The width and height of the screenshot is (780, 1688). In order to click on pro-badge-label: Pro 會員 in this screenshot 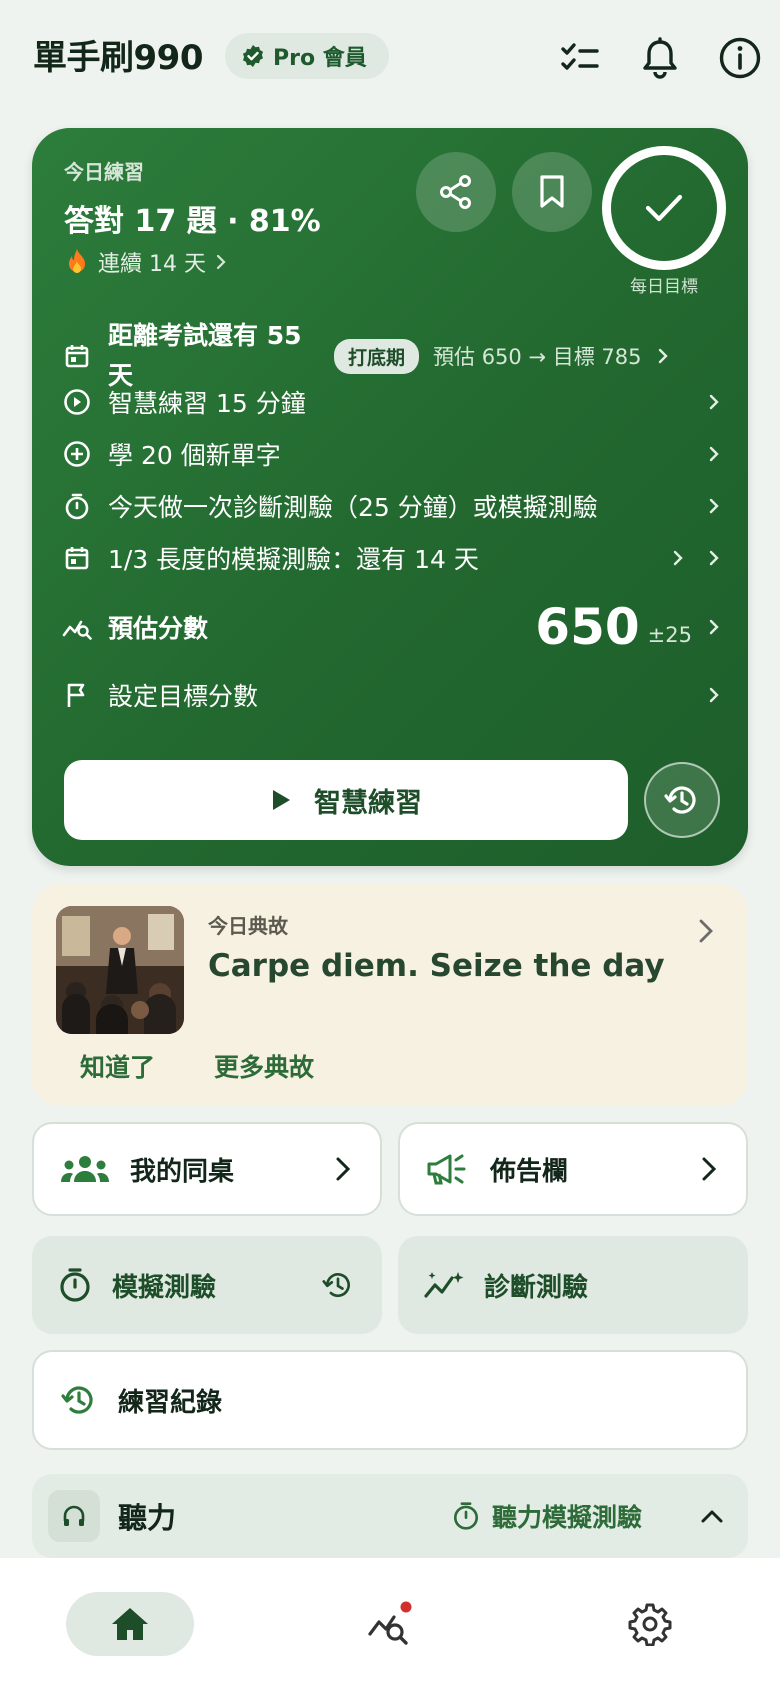, I will do `click(320, 58)`.